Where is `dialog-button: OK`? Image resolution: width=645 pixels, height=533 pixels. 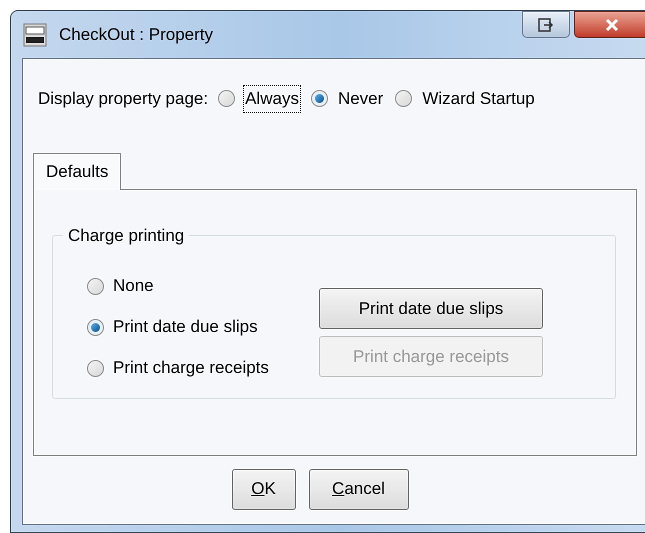 dialog-button: OK is located at coordinates (264, 489).